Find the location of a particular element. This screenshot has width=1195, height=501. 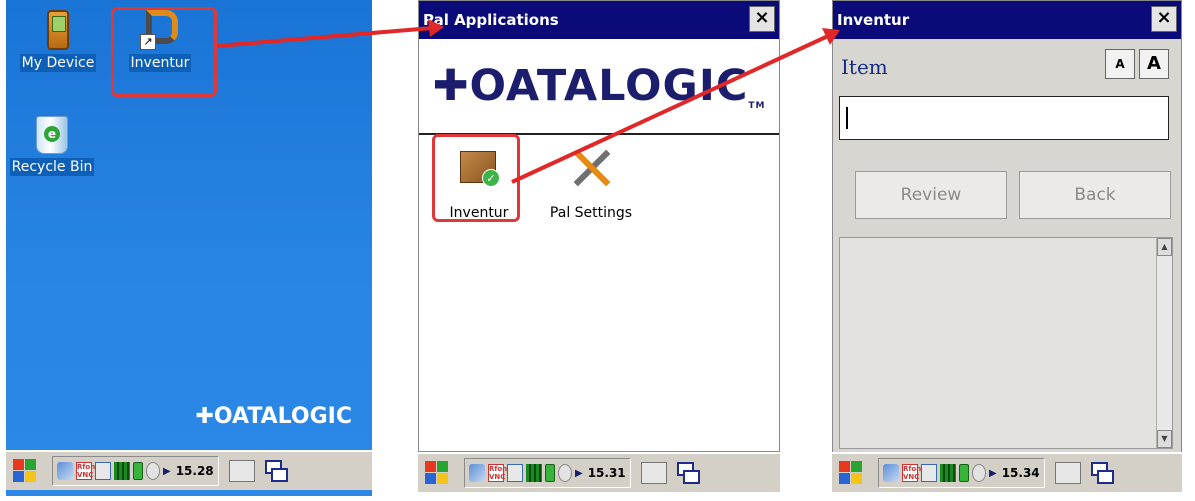

logo-area: ✚OATALOGICTM is located at coordinates (599, 87).